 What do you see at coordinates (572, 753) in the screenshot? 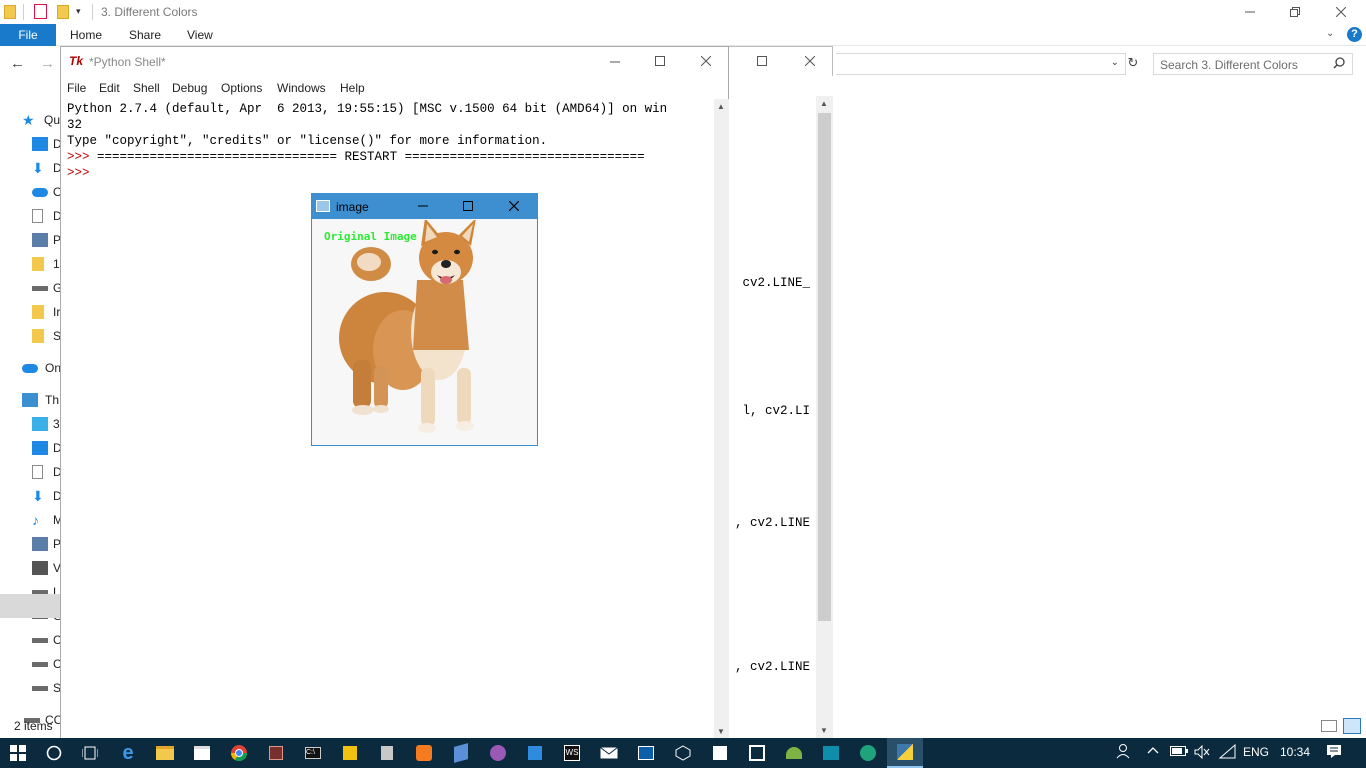
I see `taskbar-app: WS` at bounding box center [572, 753].